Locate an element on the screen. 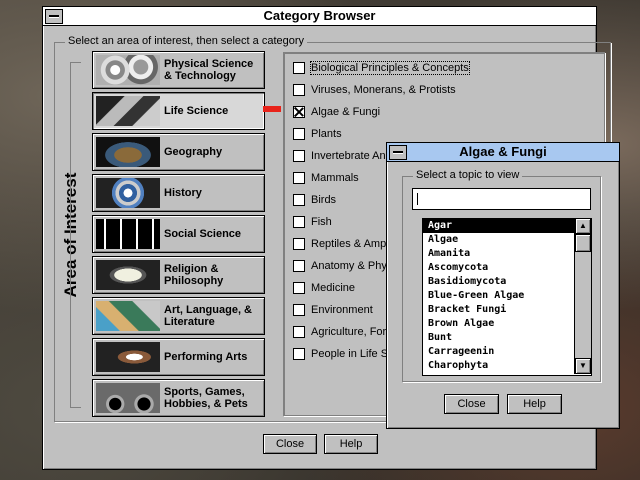 Image resolution: width=640 pixels, height=480 pixels. category-label: Environment is located at coordinates (342, 310).